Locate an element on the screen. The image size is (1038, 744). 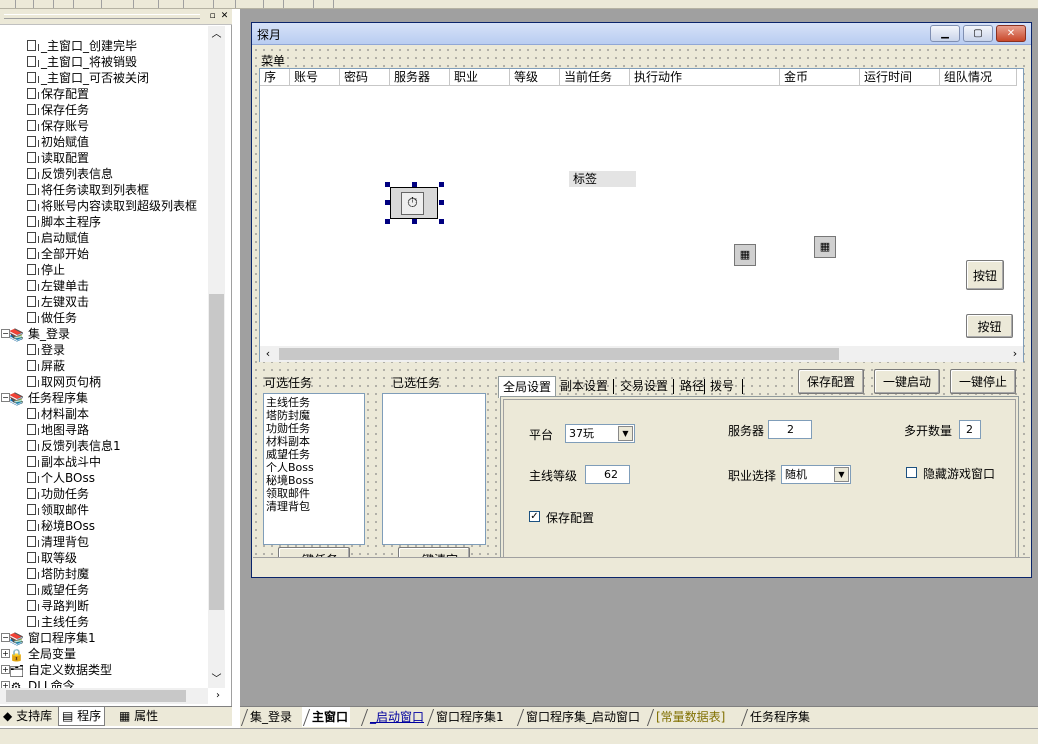
tree-item: 寻路判断 is located at coordinates (58, 606).